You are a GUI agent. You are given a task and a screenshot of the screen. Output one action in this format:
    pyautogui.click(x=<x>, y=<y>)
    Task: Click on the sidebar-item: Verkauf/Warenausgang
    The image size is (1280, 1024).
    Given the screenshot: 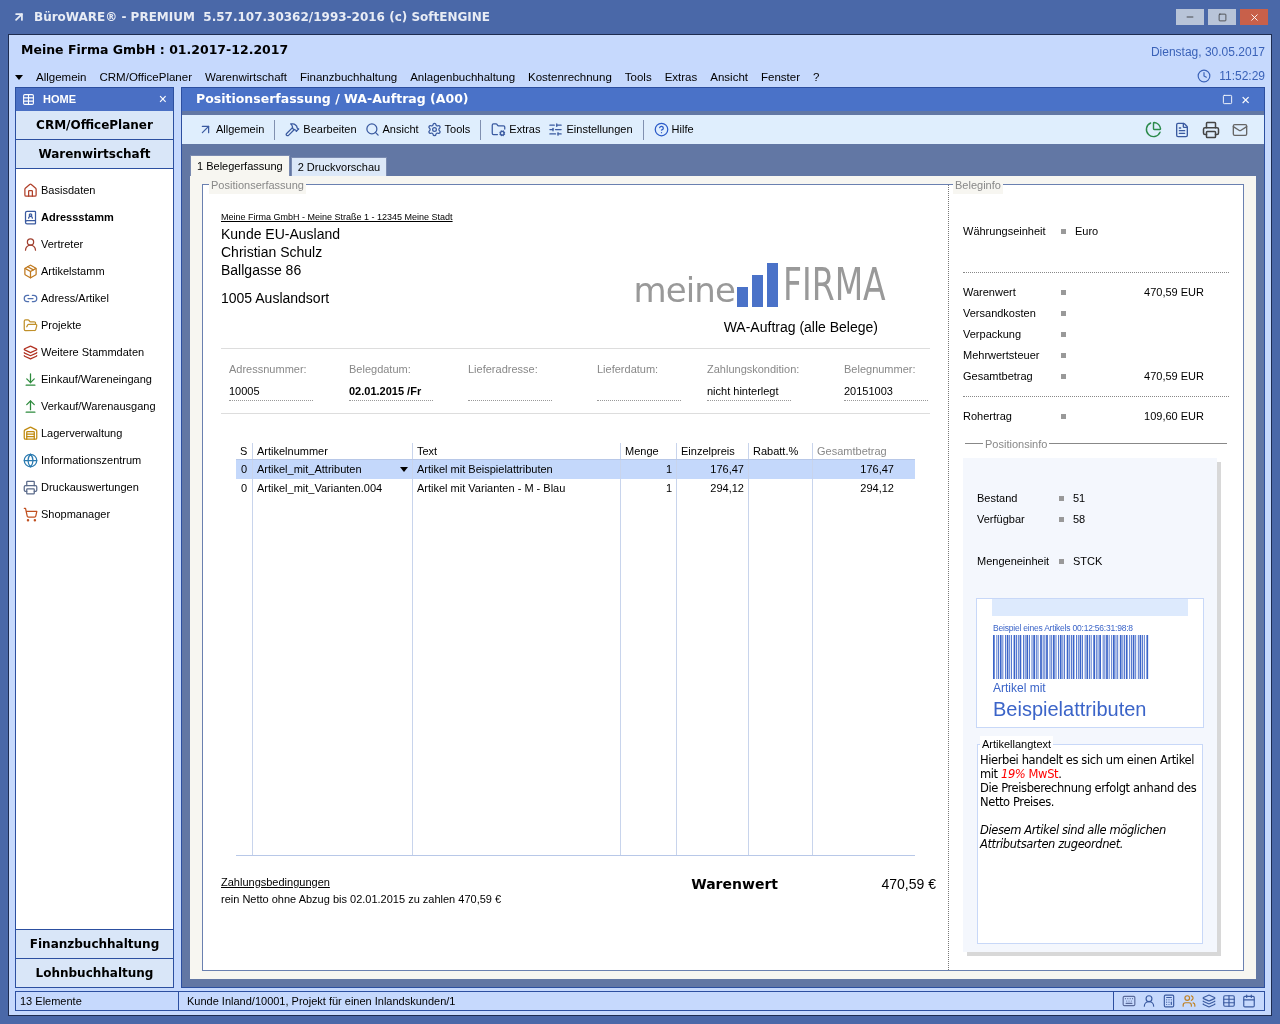 What is the action you would take?
    pyautogui.click(x=98, y=406)
    